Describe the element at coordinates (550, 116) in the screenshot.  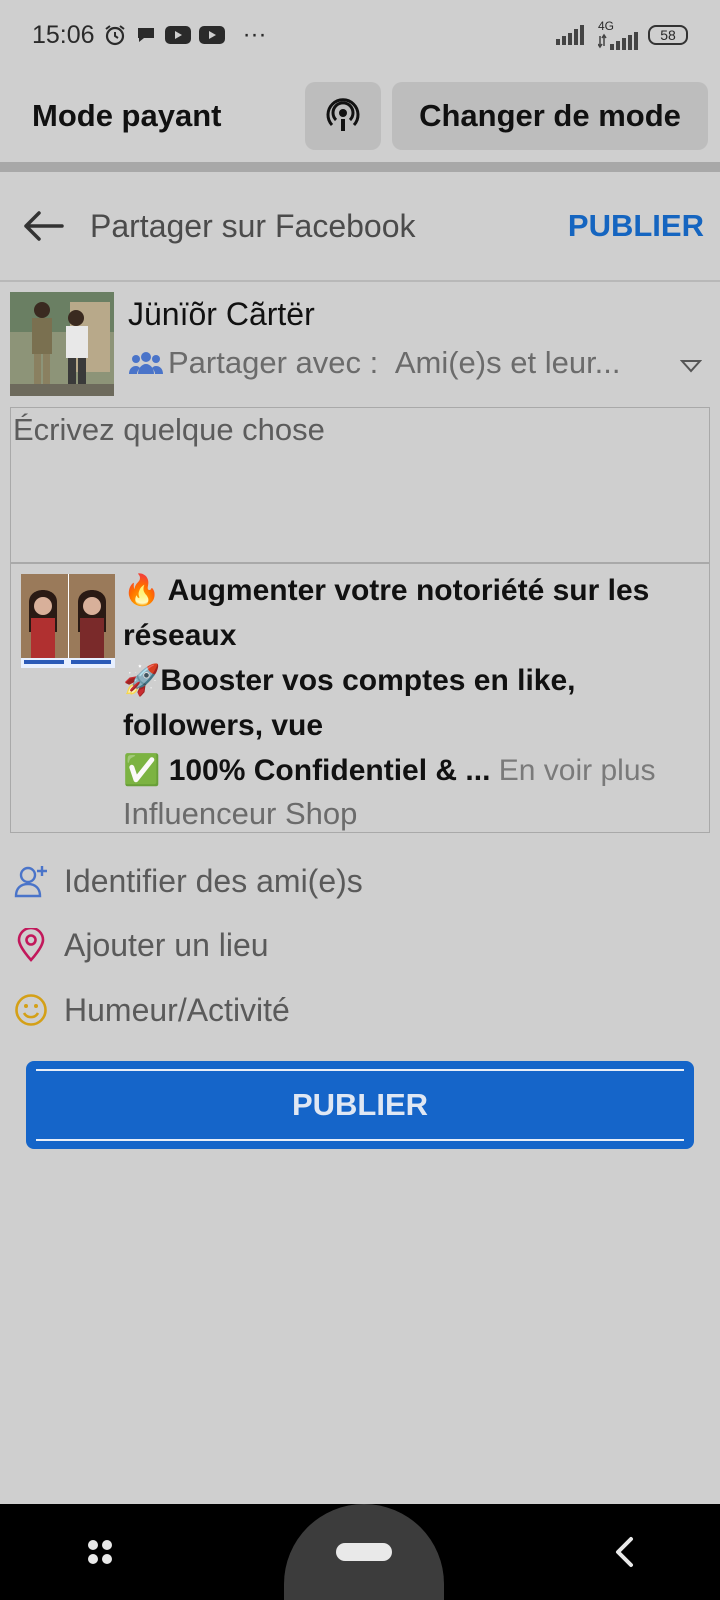
I see `change-mode-button: Changer de mode` at that location.